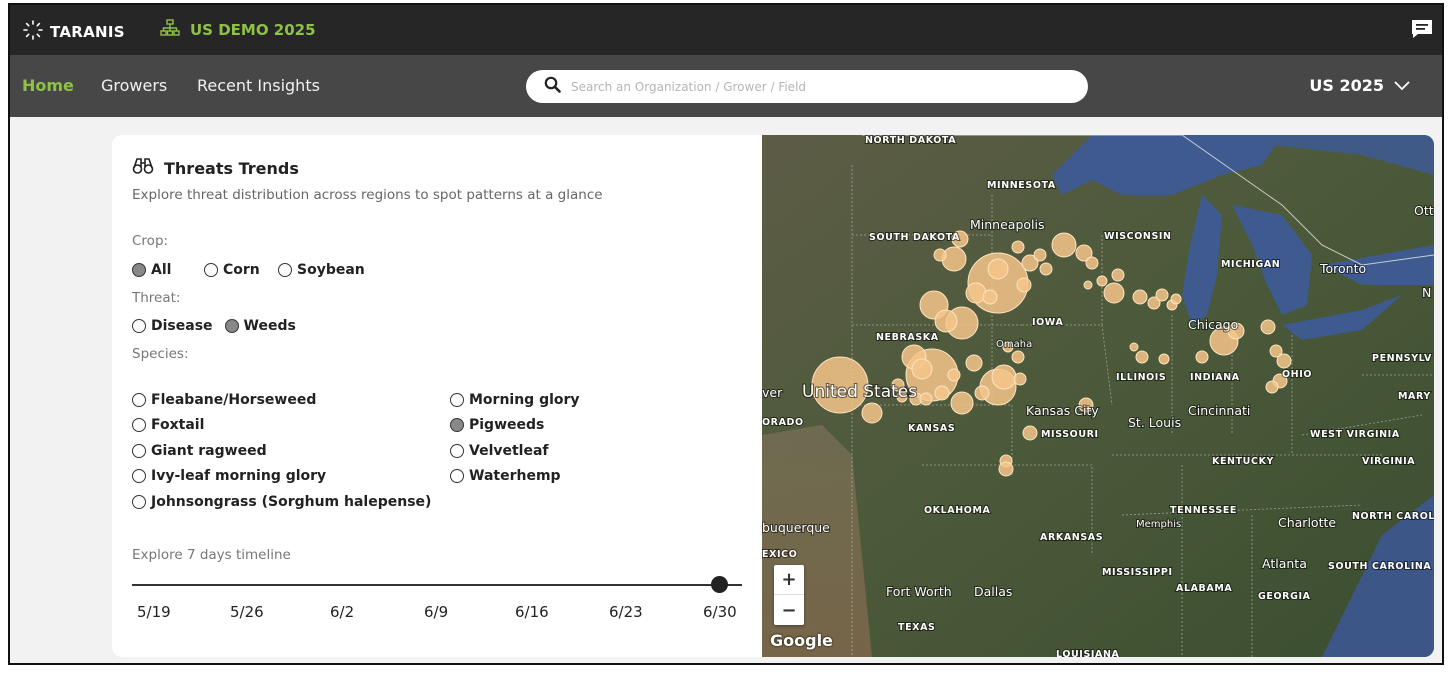 The image size is (1452, 676). I want to click on species-option-velvetleaf: Velvetleaf, so click(515, 451).